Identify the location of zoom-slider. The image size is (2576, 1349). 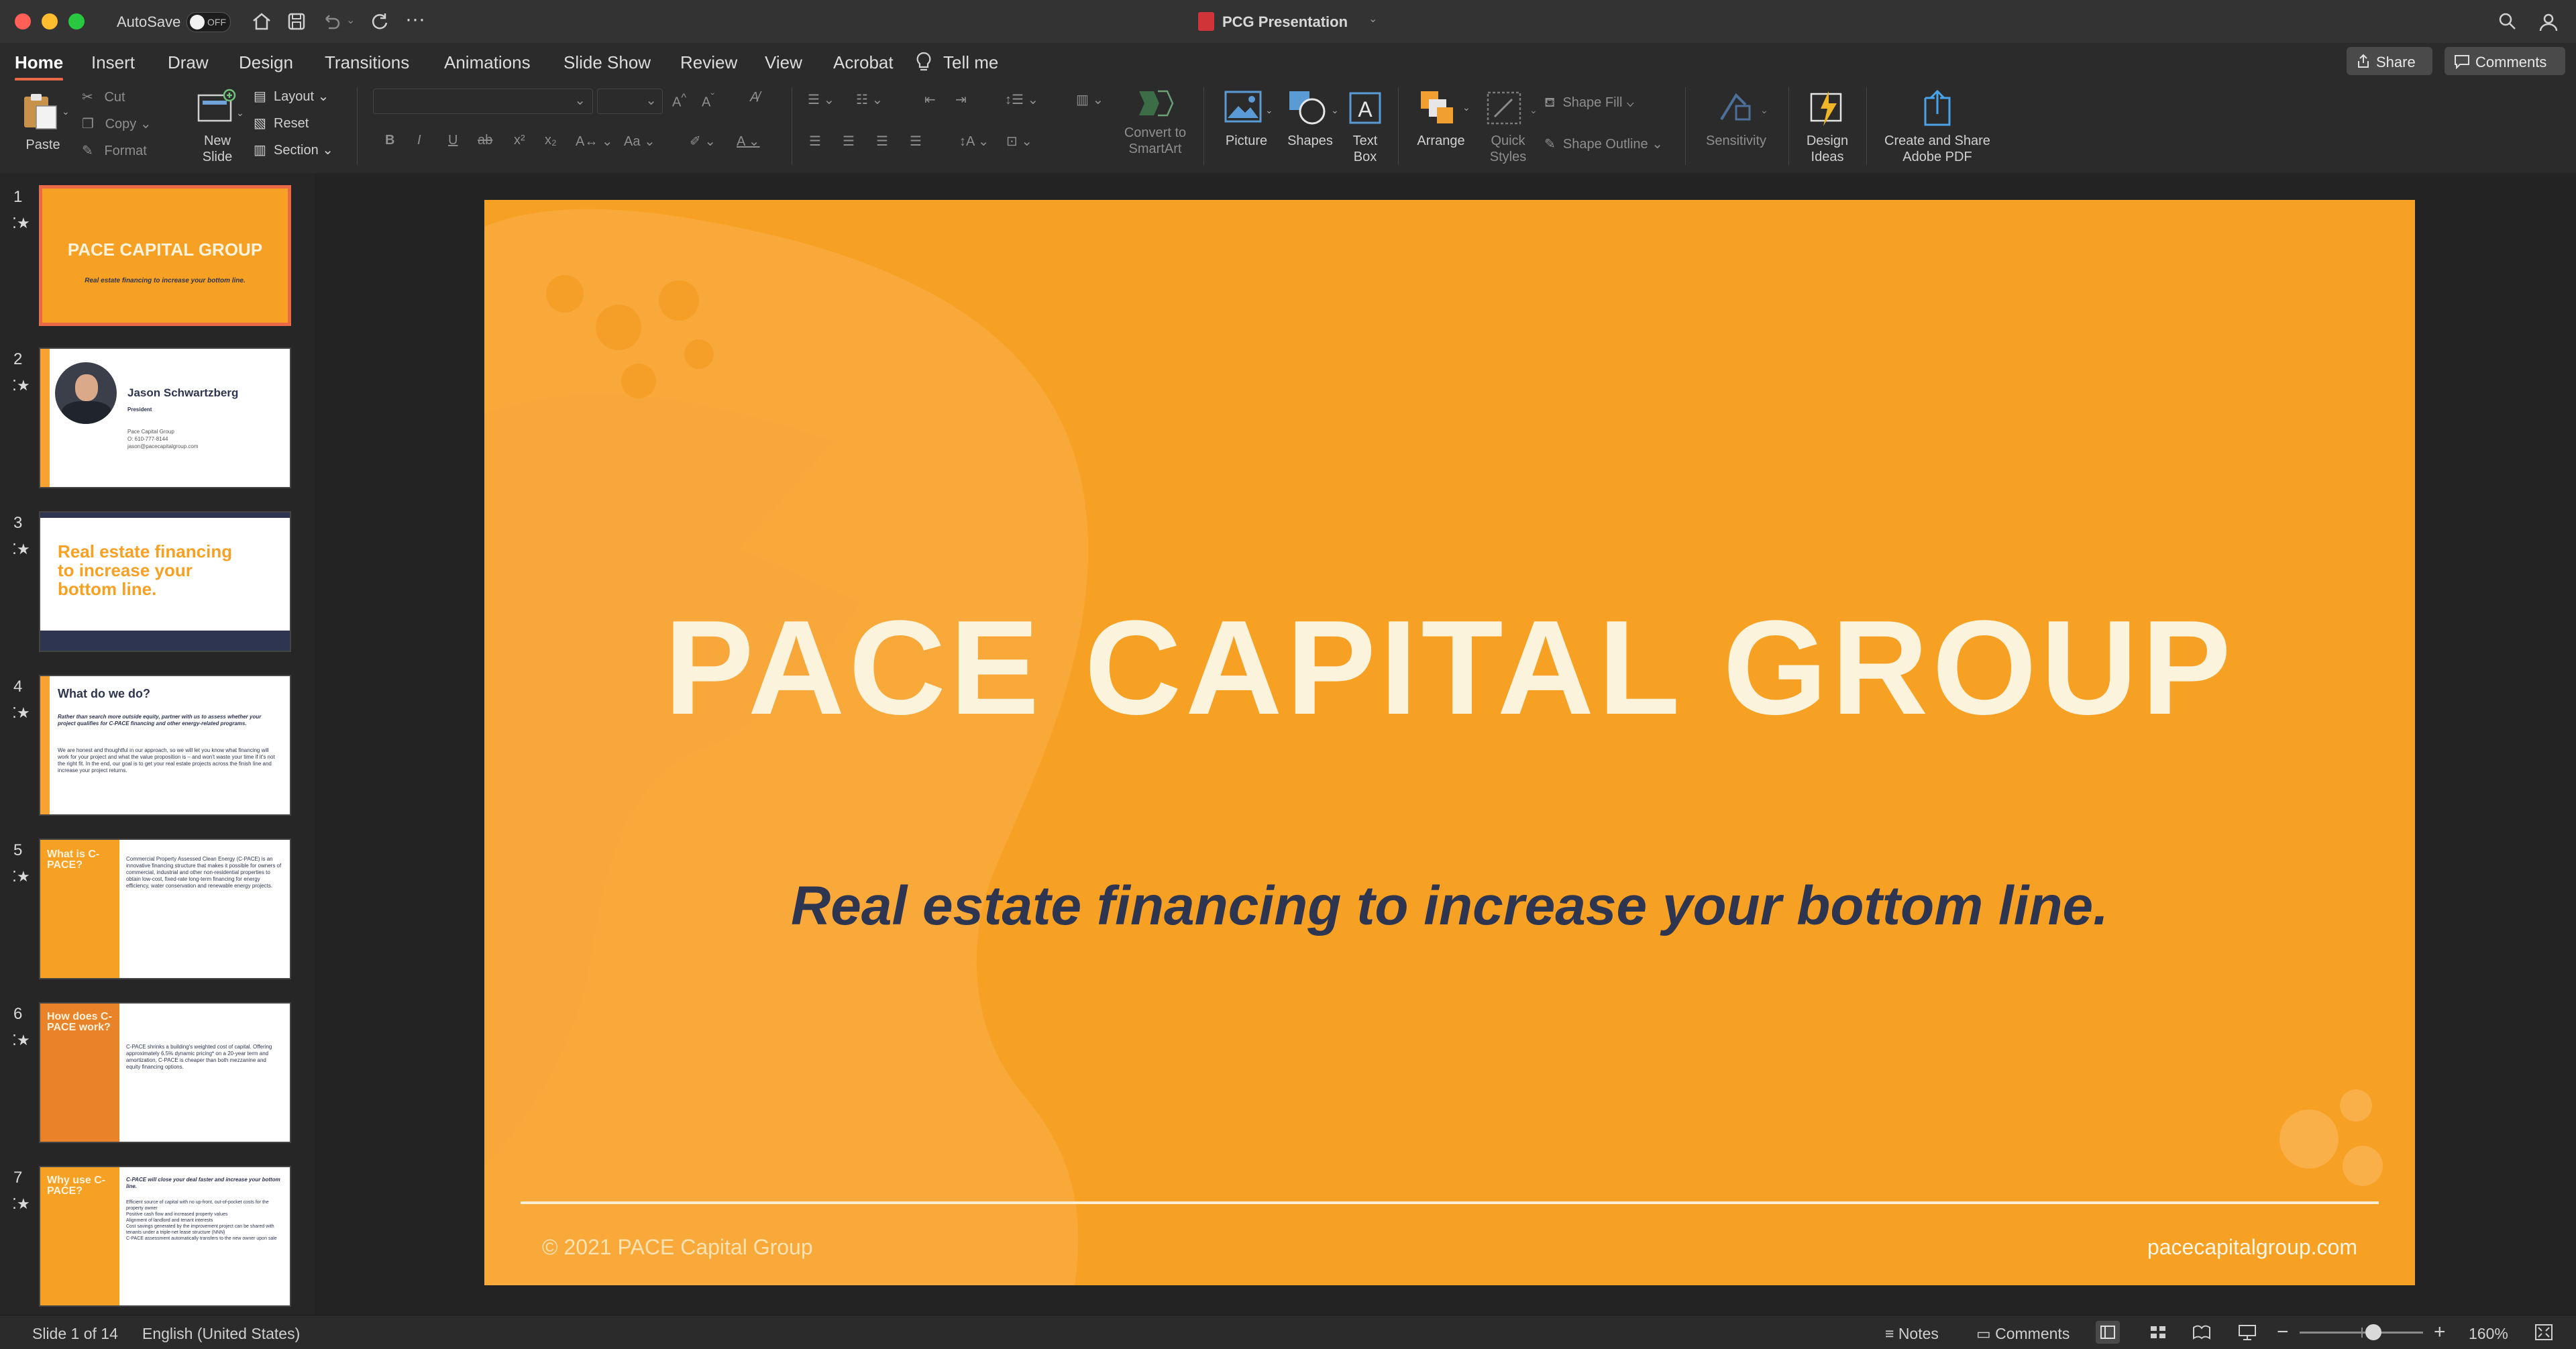
(2361, 1332).